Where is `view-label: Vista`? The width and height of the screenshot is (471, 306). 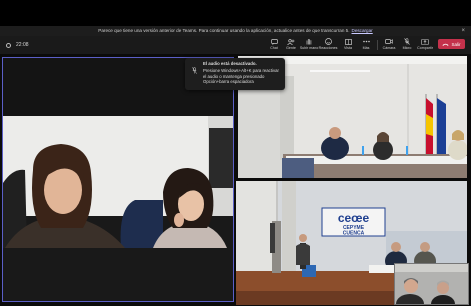
view-label: Vista is located at coordinates (348, 48).